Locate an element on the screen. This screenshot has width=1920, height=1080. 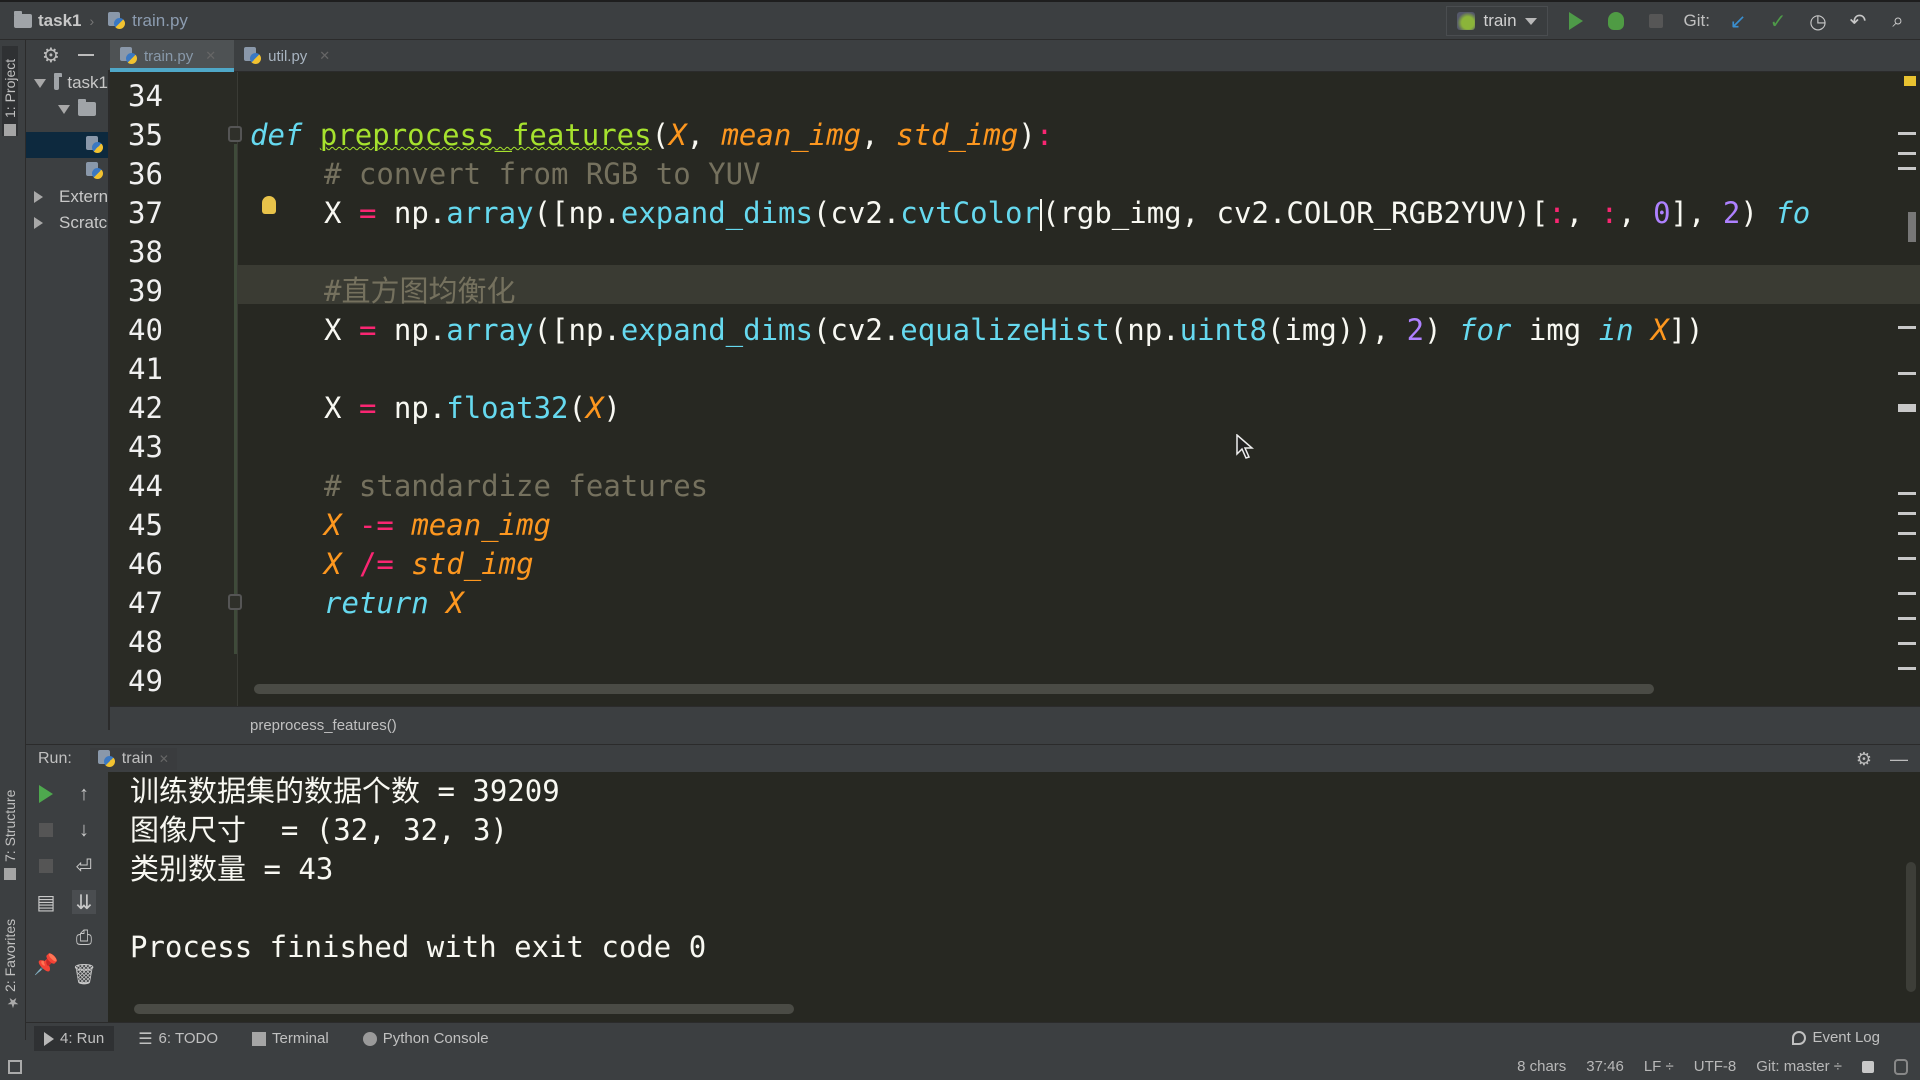
clear-button: 🗑 is located at coordinates (83, 974).